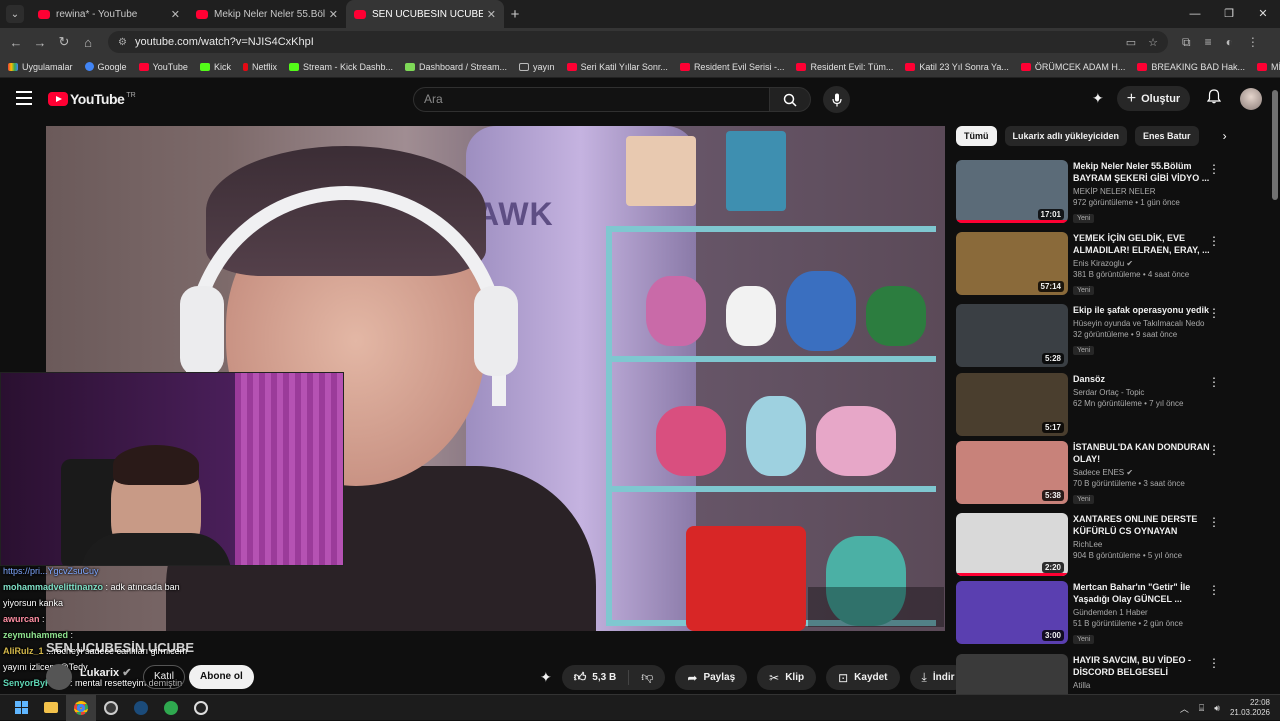 This screenshot has width=1280, height=721. I want to click on new-tab-button: +, so click(515, 14).